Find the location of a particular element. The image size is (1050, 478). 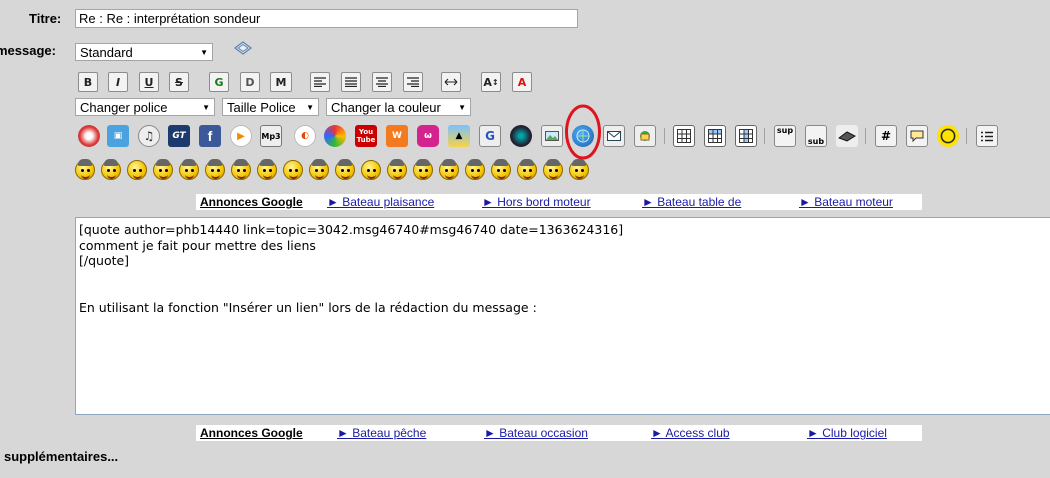

align-justify-button is located at coordinates (351, 82).